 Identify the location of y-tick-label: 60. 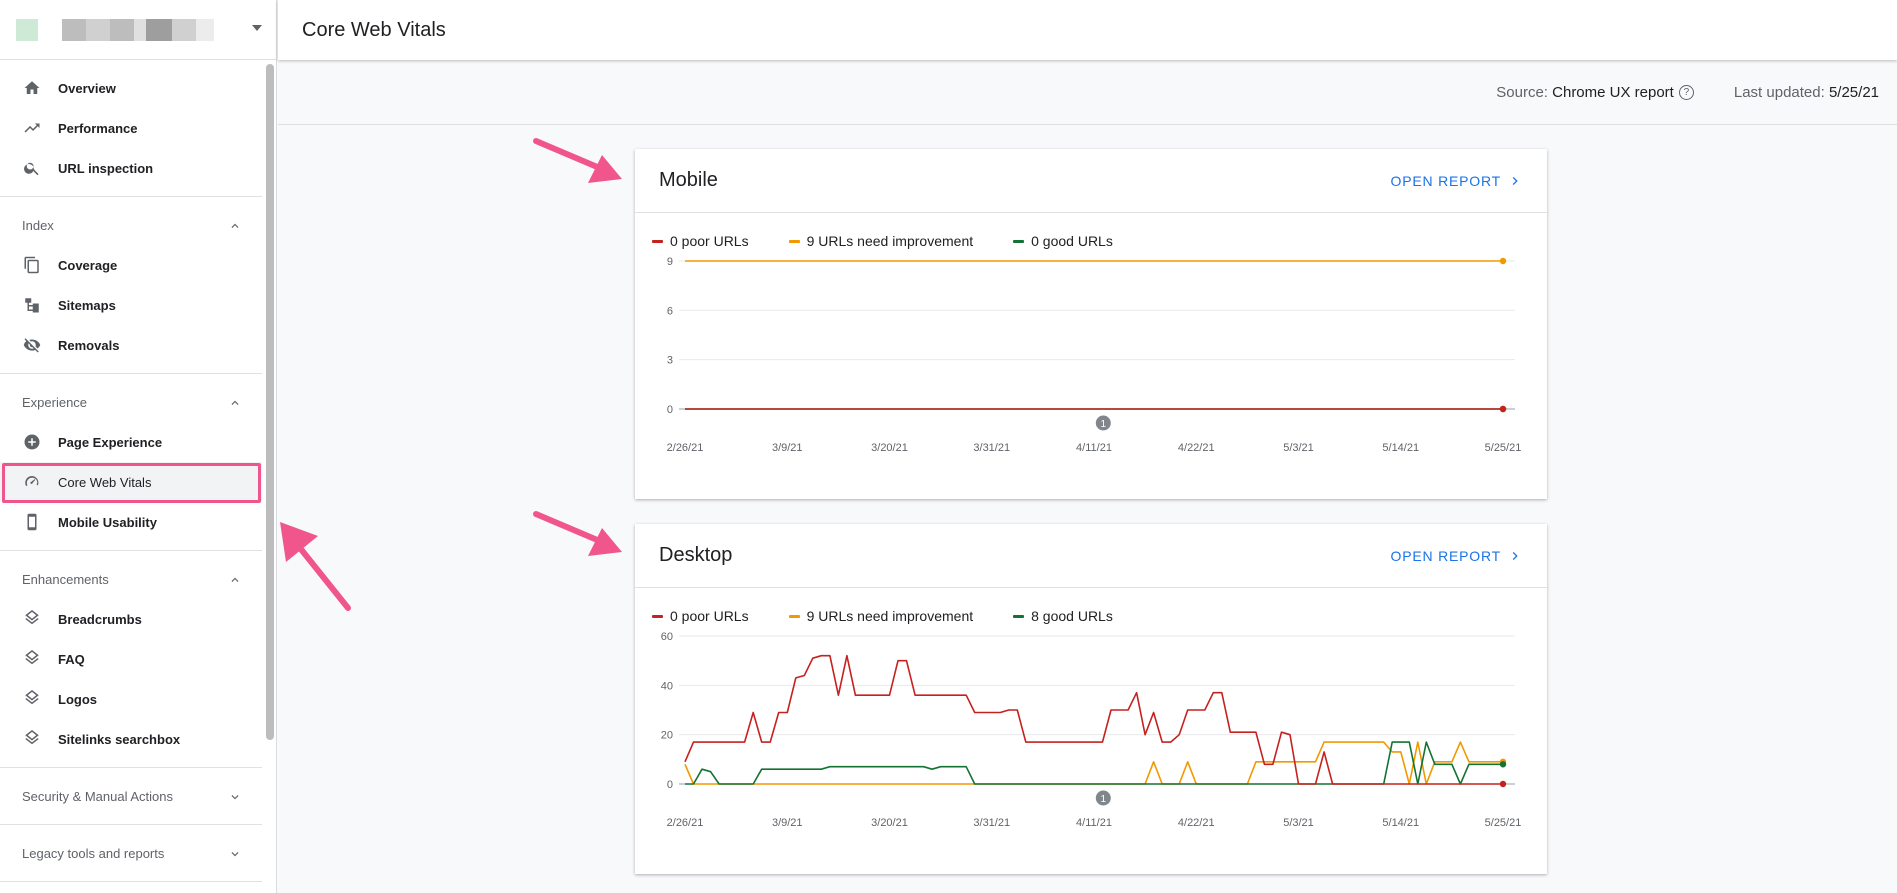
(667, 637).